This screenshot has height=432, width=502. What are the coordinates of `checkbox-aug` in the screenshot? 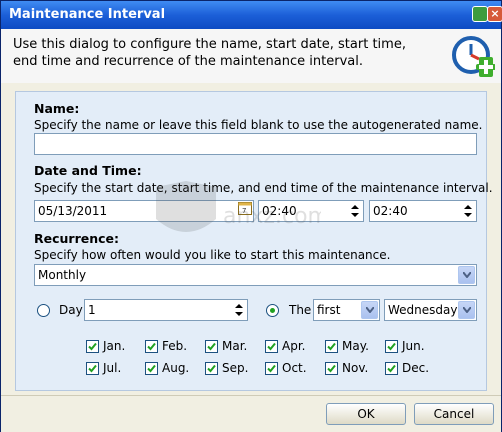 It's located at (151, 368).